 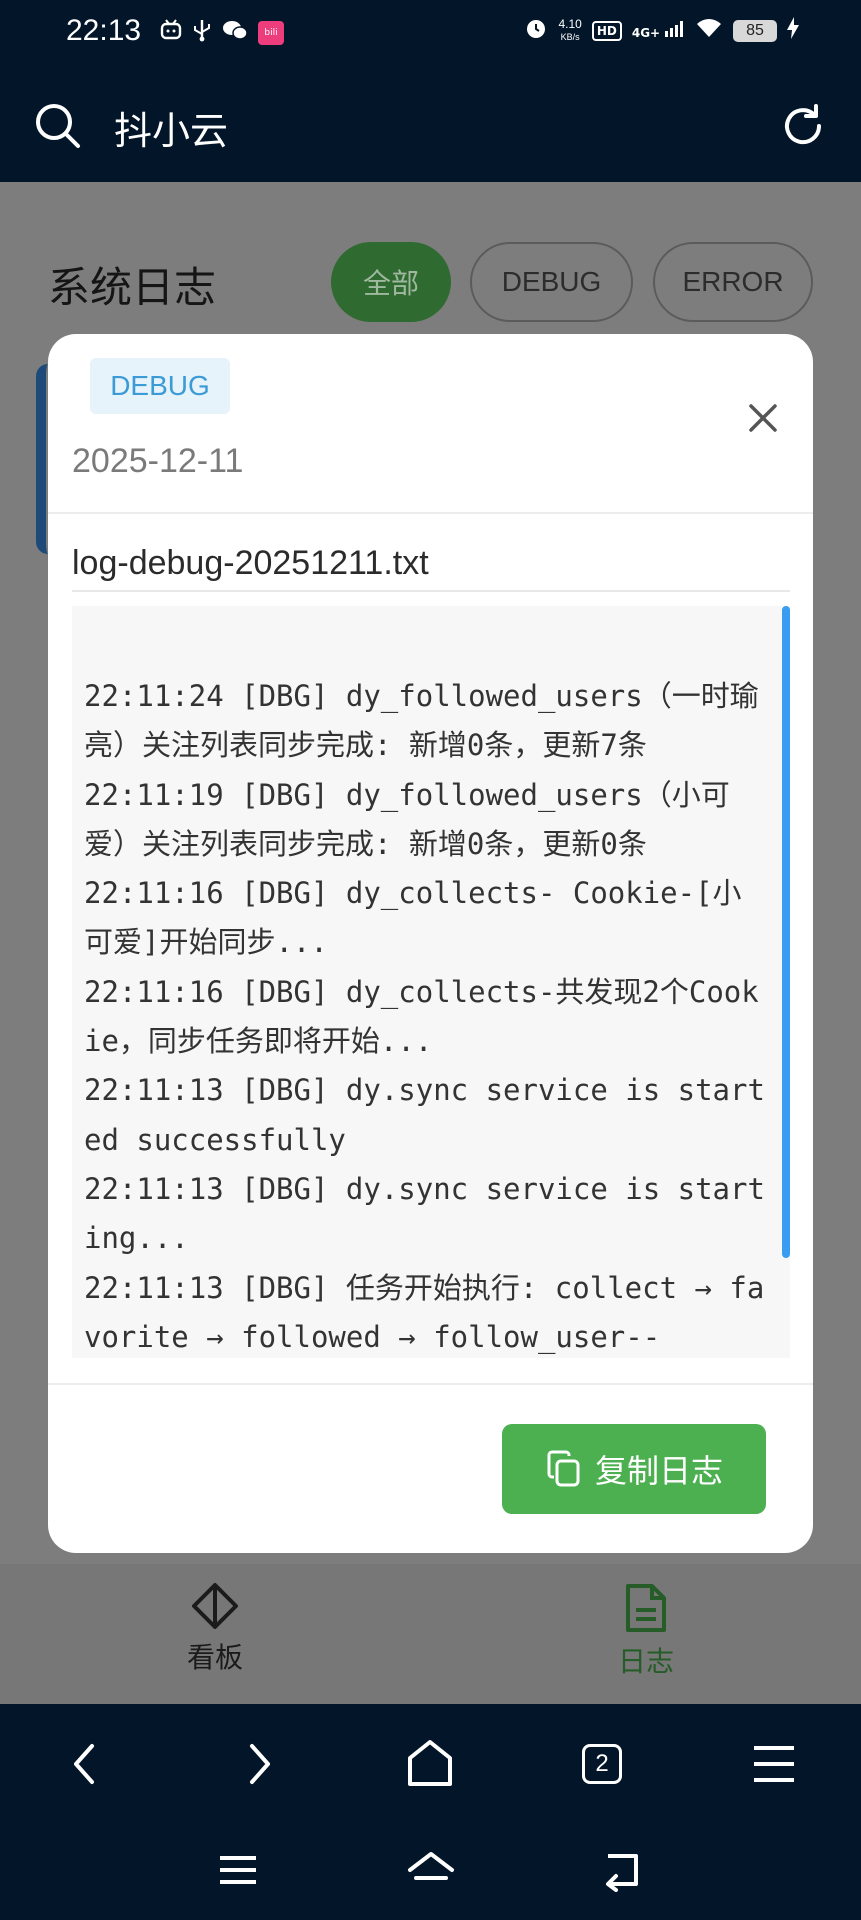 I want to click on hd-icon: HD, so click(x=606, y=30).